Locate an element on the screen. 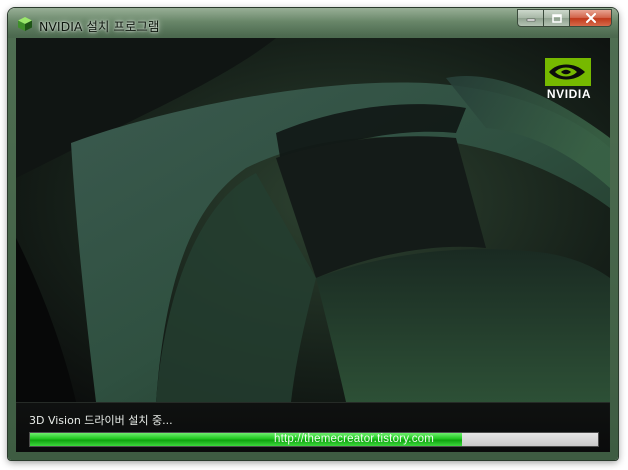 This screenshot has width=628, height=470. nvidia-eye-icon is located at coordinates (568, 72).